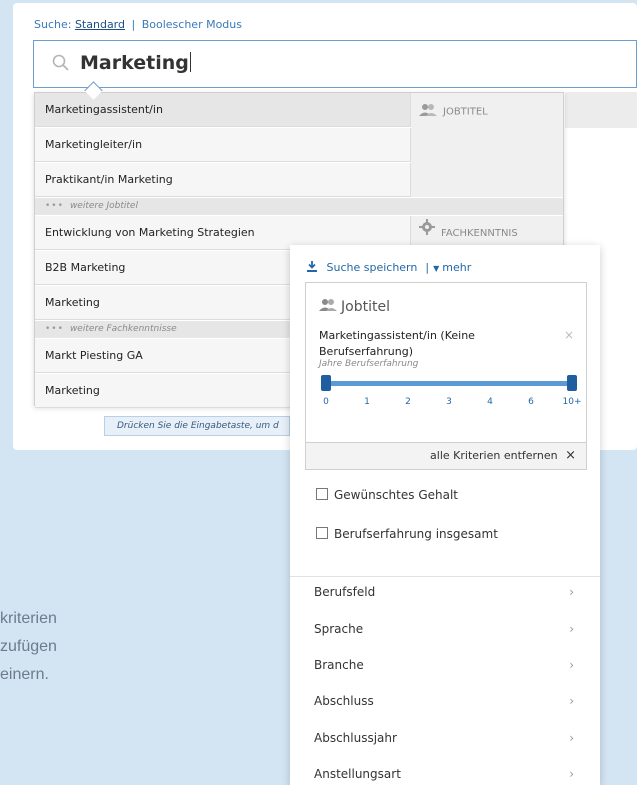 The height and width of the screenshot is (785, 637). Describe the element at coordinates (449, 402) in the screenshot. I see `slider-tick: 3` at that location.